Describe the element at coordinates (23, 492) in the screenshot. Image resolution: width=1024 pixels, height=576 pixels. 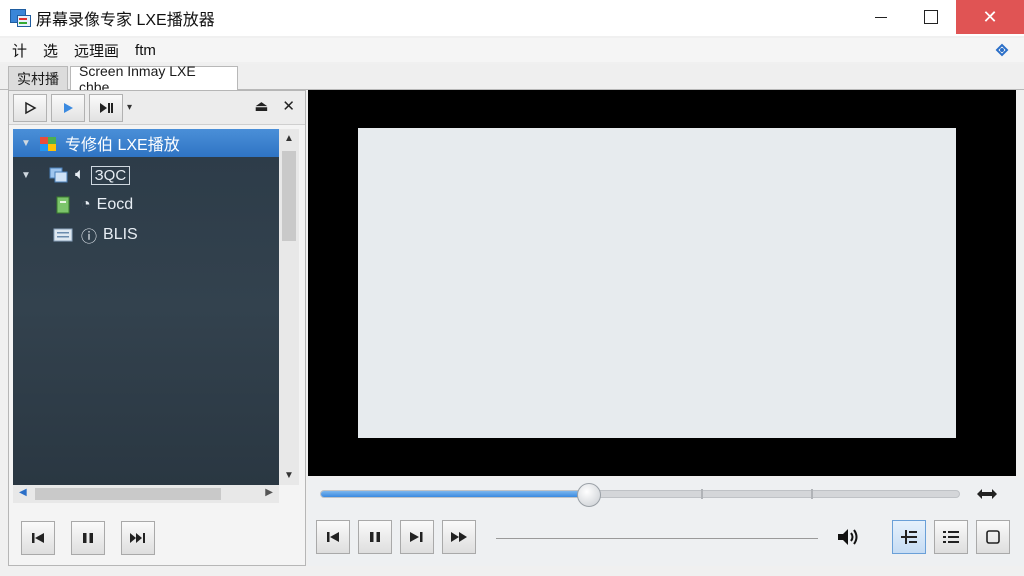
I see `scroll-left-icon: ◀` at that location.